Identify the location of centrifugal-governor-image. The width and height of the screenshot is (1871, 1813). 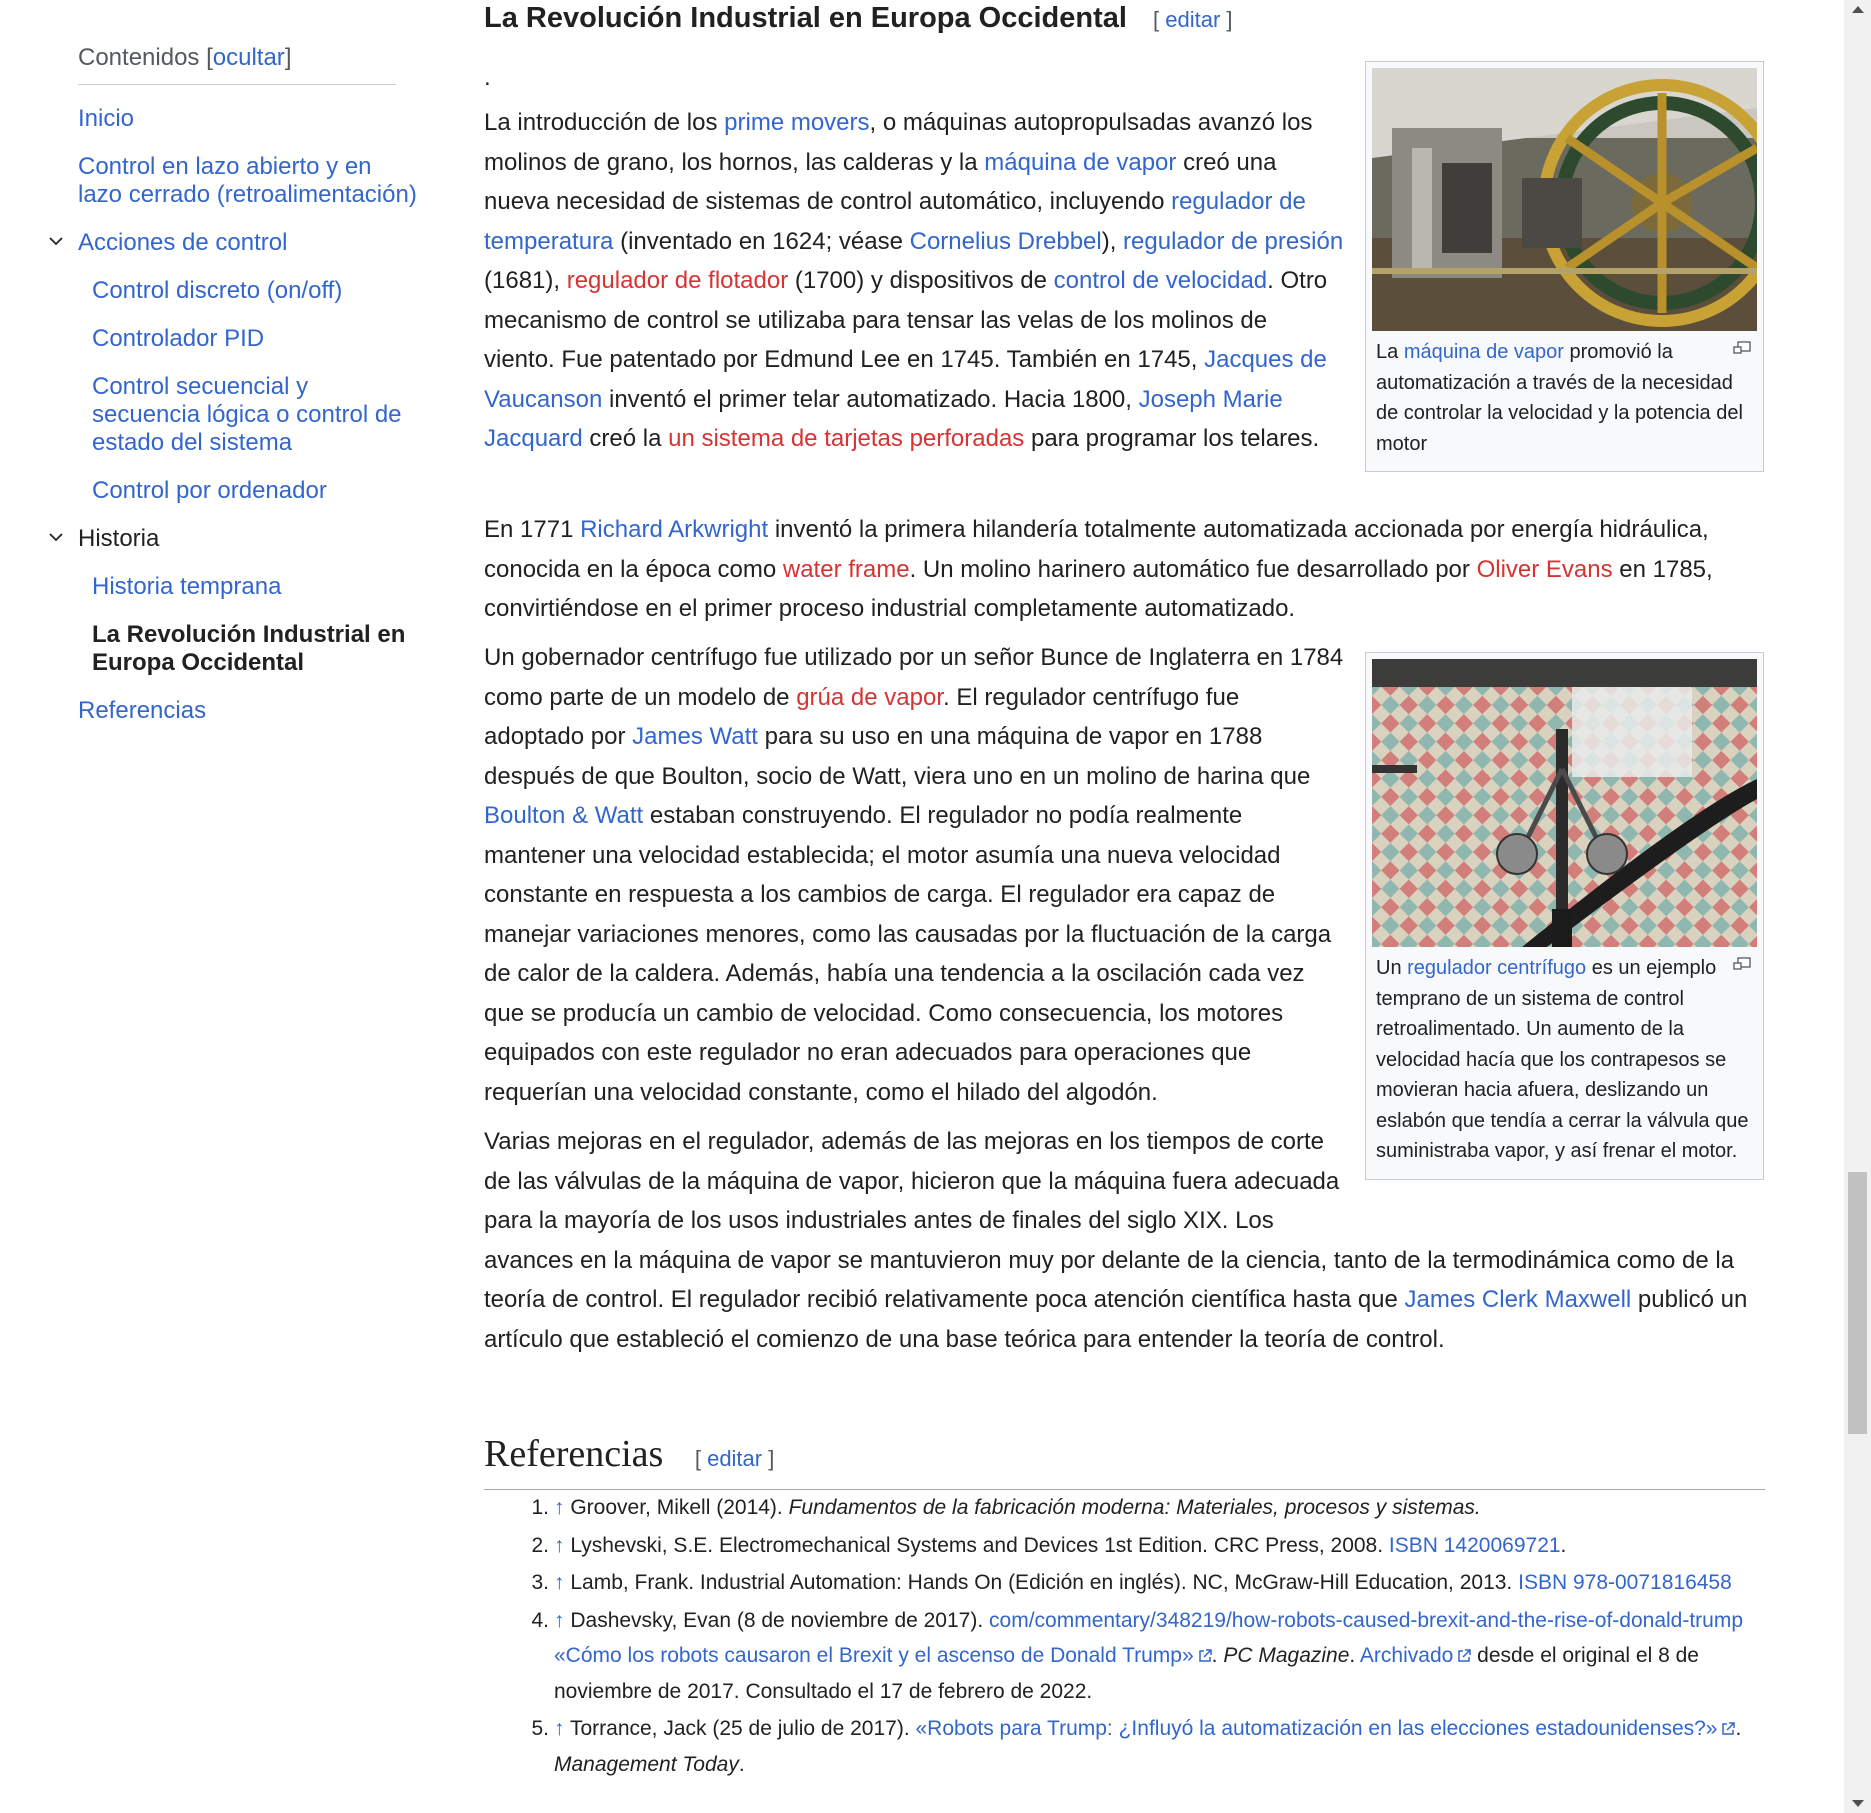
(1564, 803).